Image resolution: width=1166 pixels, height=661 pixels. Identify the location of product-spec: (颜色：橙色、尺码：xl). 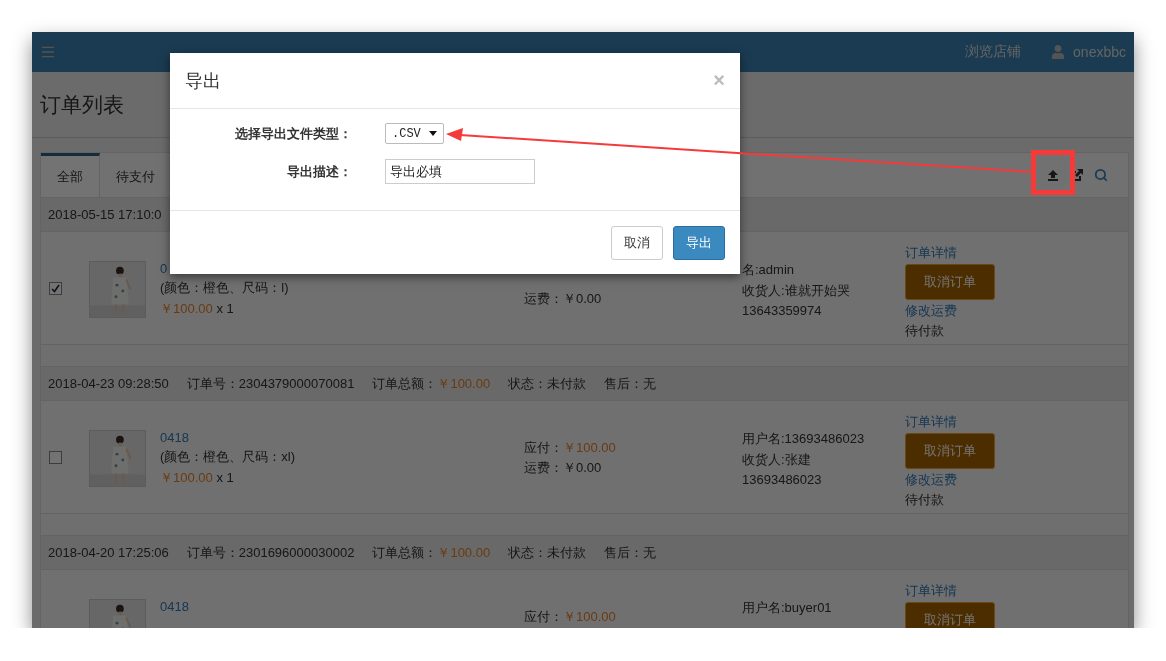
(228, 457).